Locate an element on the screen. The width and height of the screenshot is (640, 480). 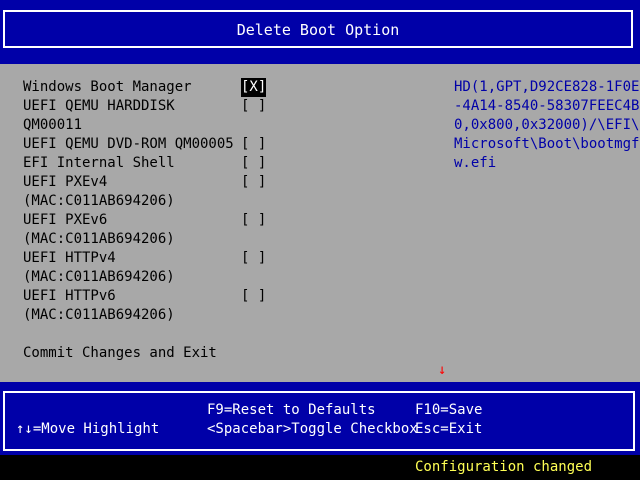
scroll-down-indicator-icon: ↓ is located at coordinates (442, 370).